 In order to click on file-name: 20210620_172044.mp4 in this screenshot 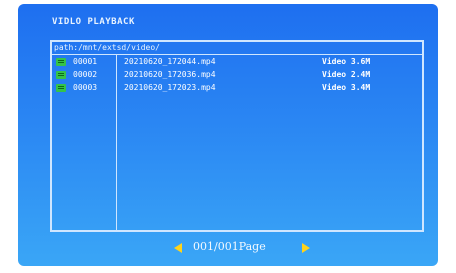, I will do `click(170, 61)`.